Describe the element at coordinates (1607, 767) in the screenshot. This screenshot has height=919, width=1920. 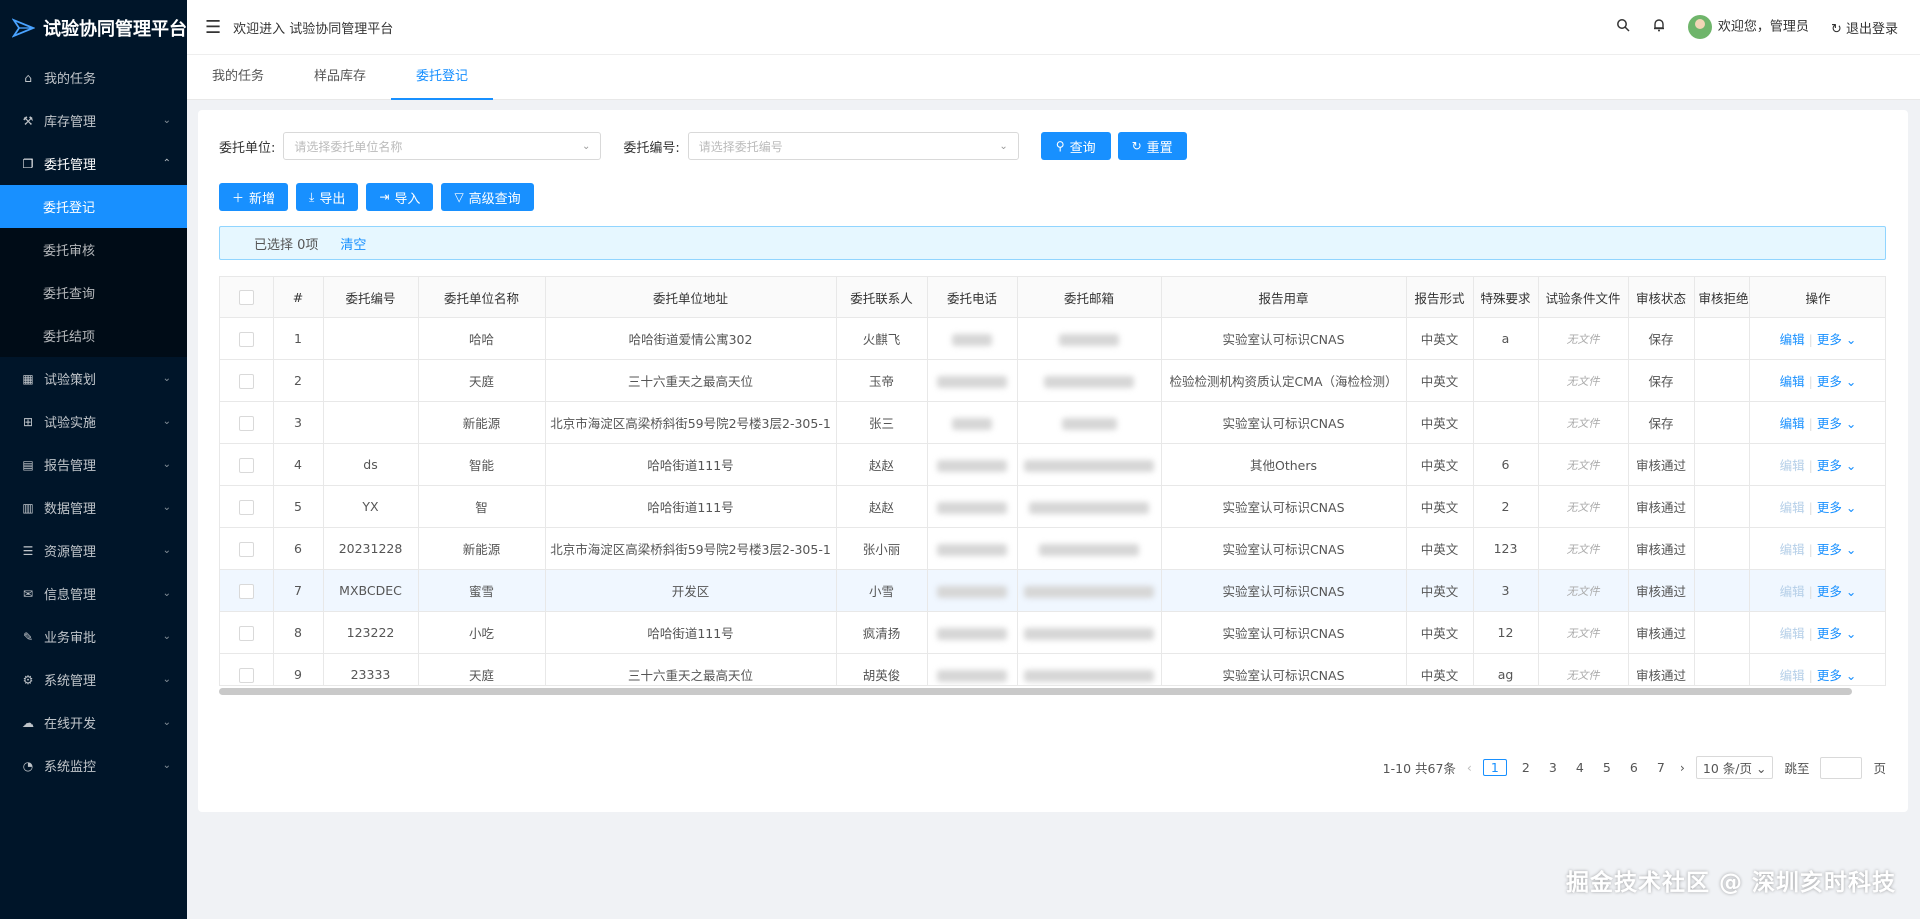
I see `page-5: 5` at that location.